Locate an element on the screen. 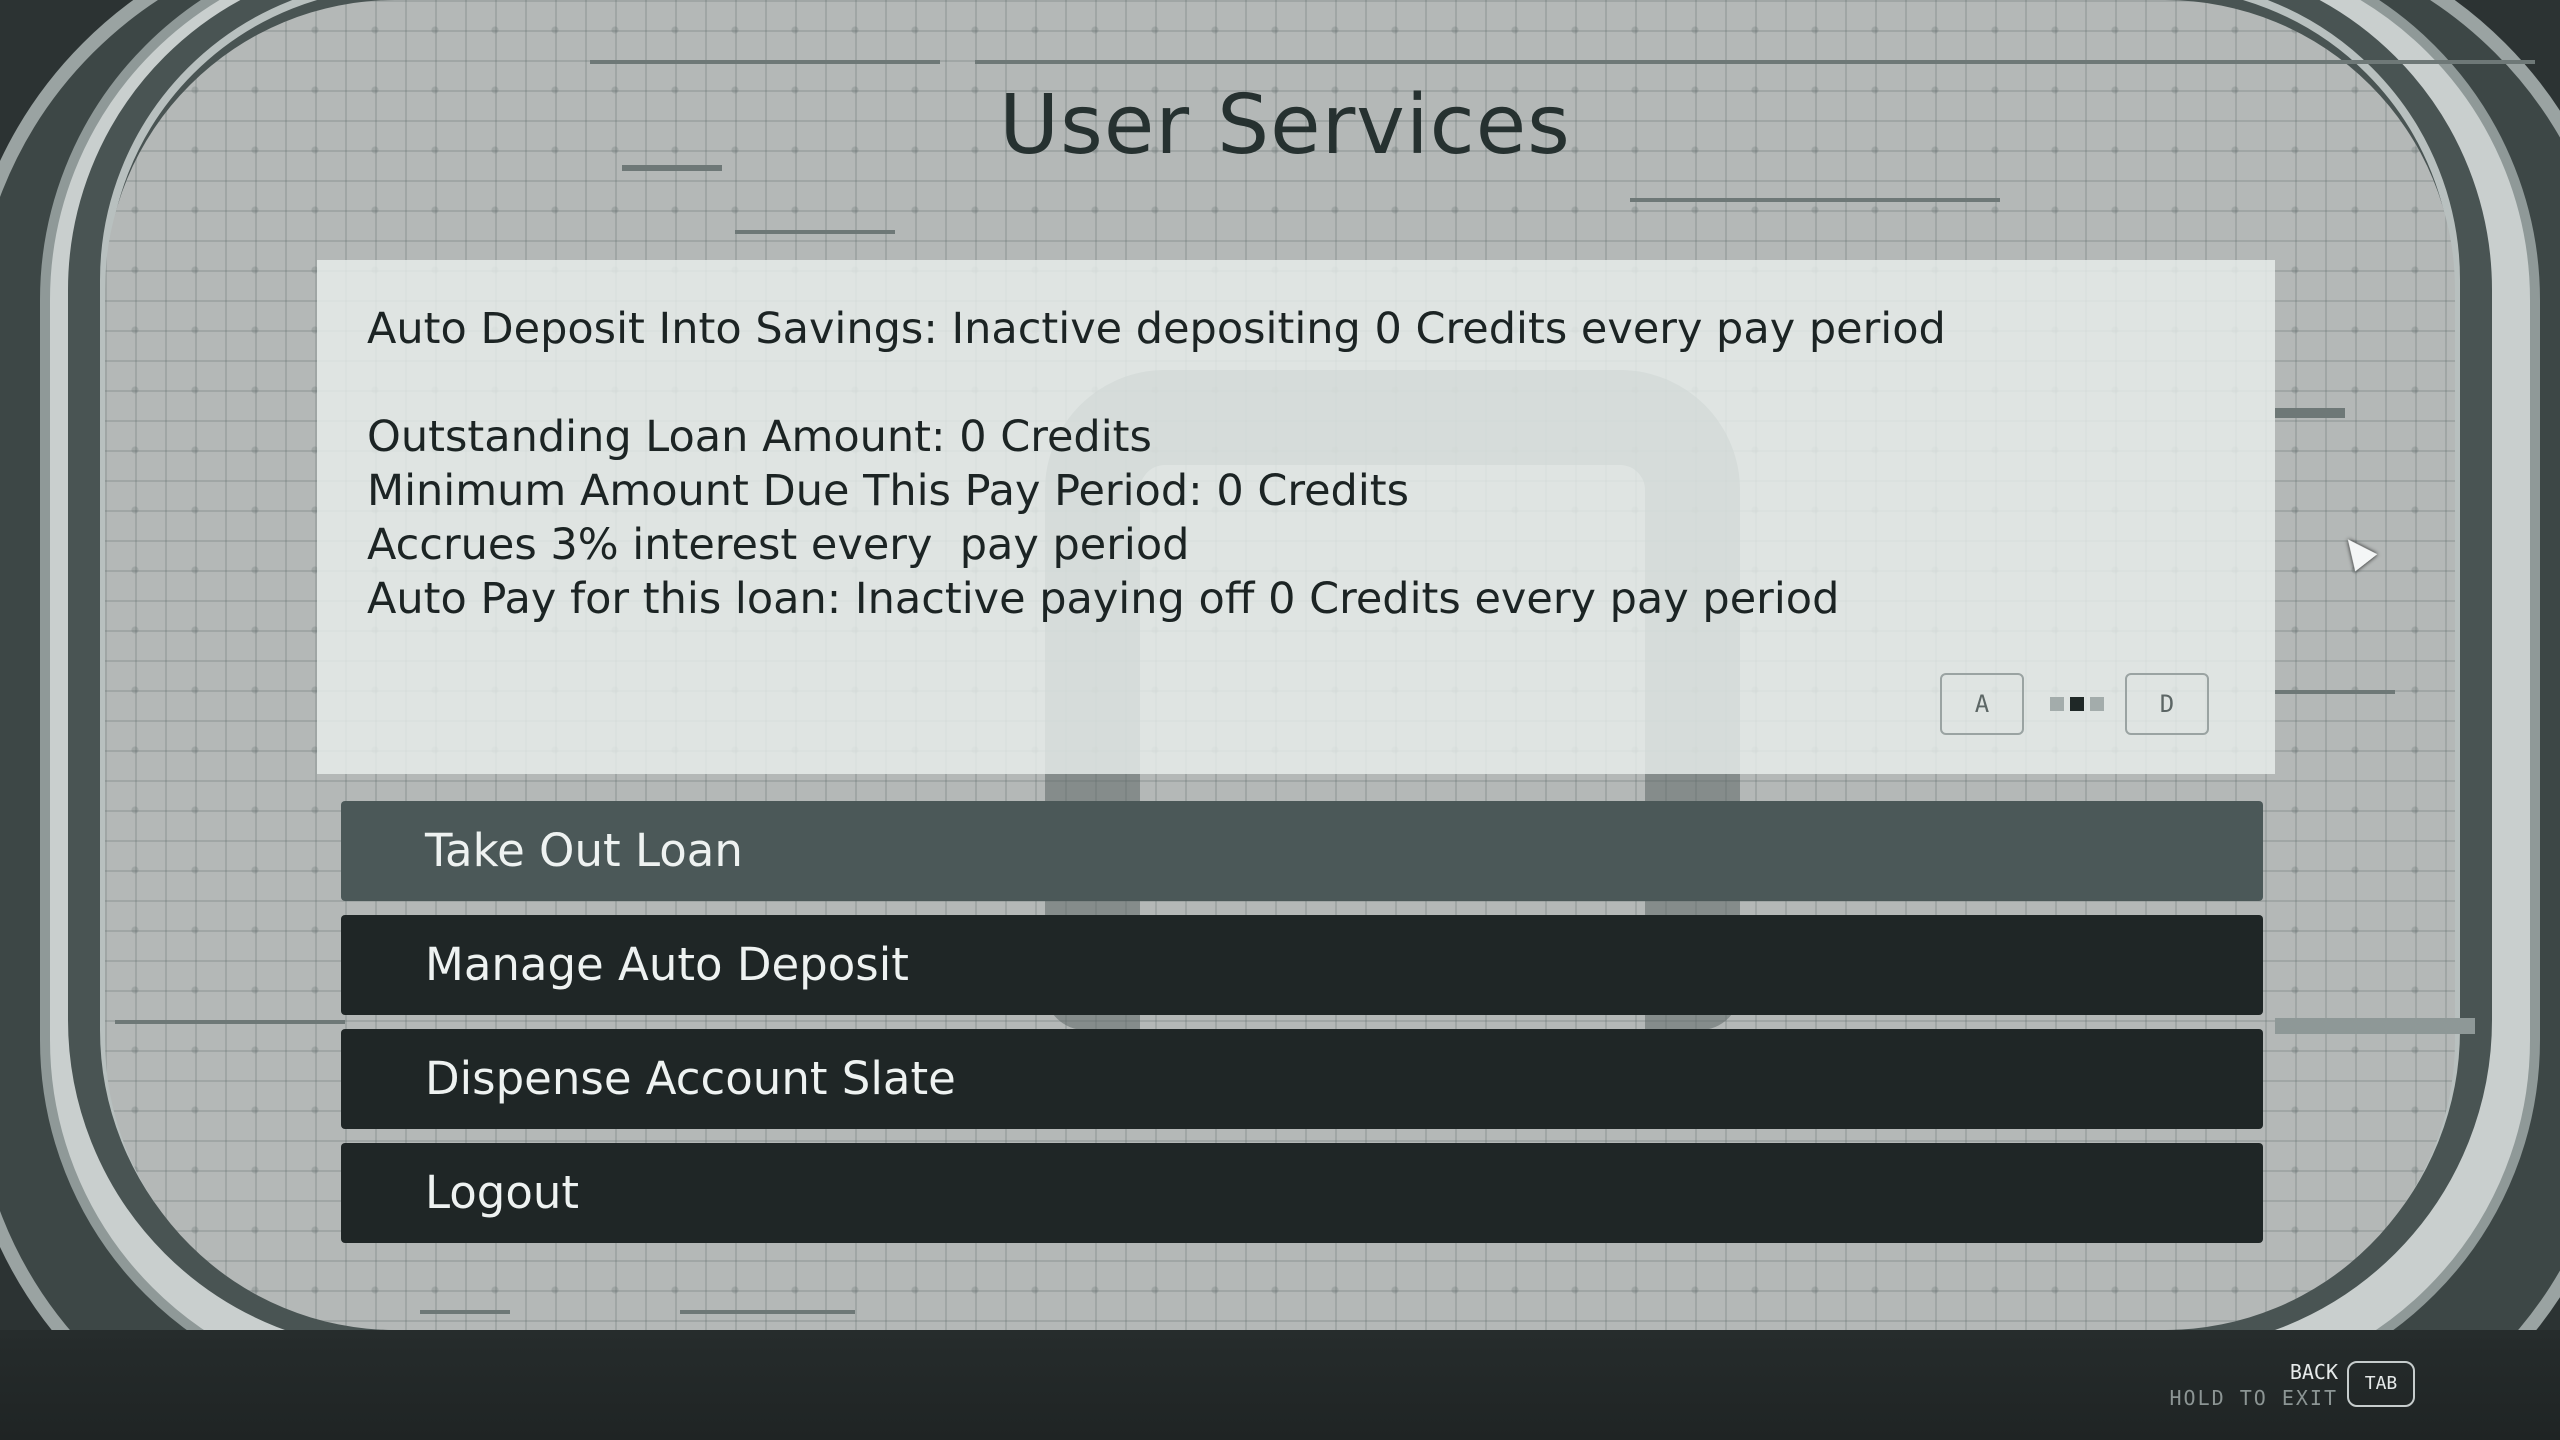 This screenshot has height=1440, width=2560. page-dot-active is located at coordinates (2077, 704).